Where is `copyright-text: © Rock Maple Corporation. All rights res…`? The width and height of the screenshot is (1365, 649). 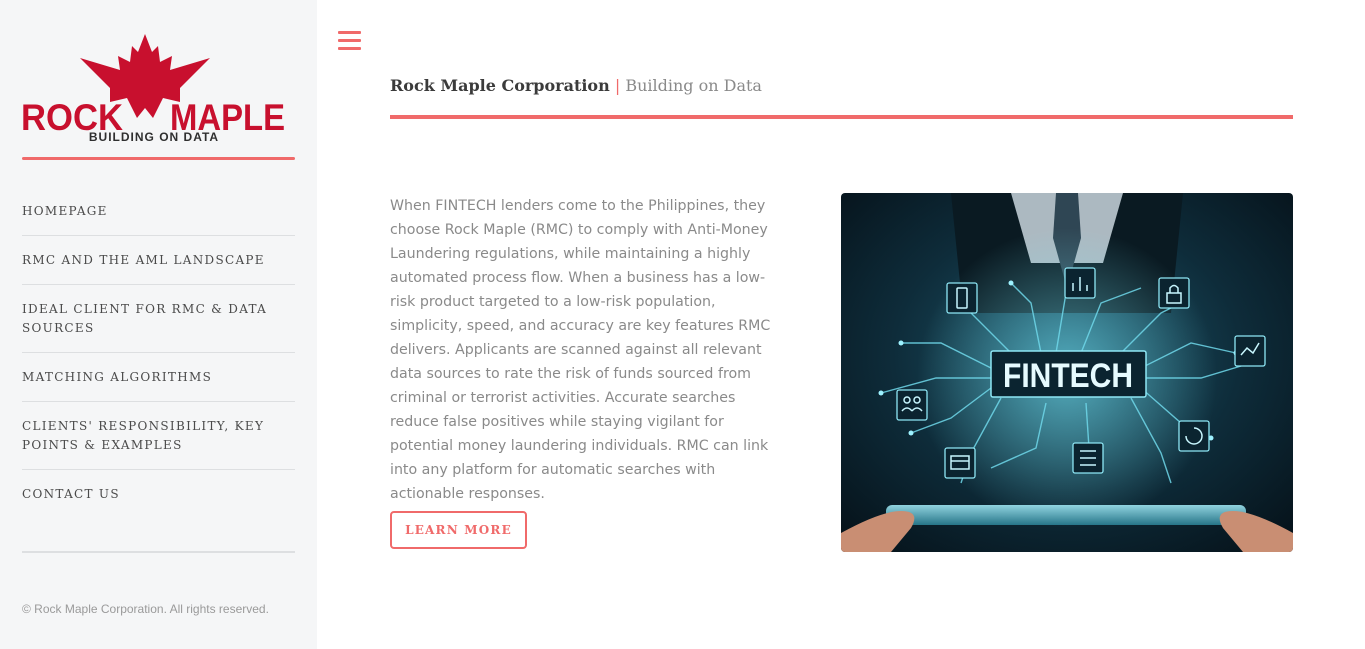
copyright-text: © Rock Maple Corporation. All rights res… is located at coordinates (145, 609).